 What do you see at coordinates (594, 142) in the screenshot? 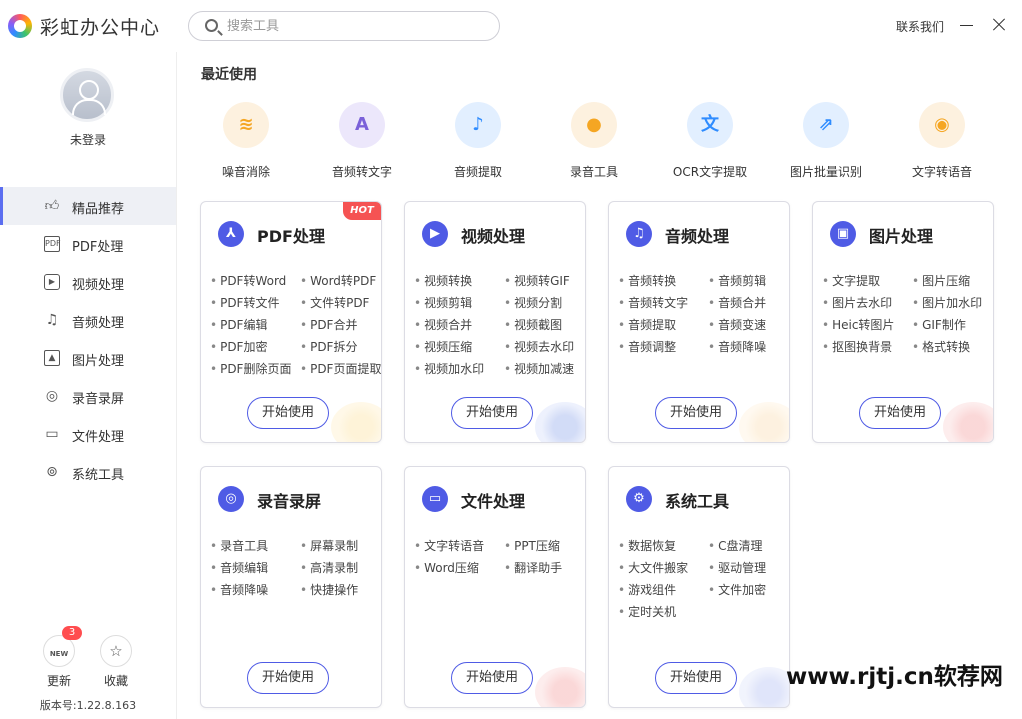
I see `recent-item-recorder: ● 录音工具` at bounding box center [594, 142].